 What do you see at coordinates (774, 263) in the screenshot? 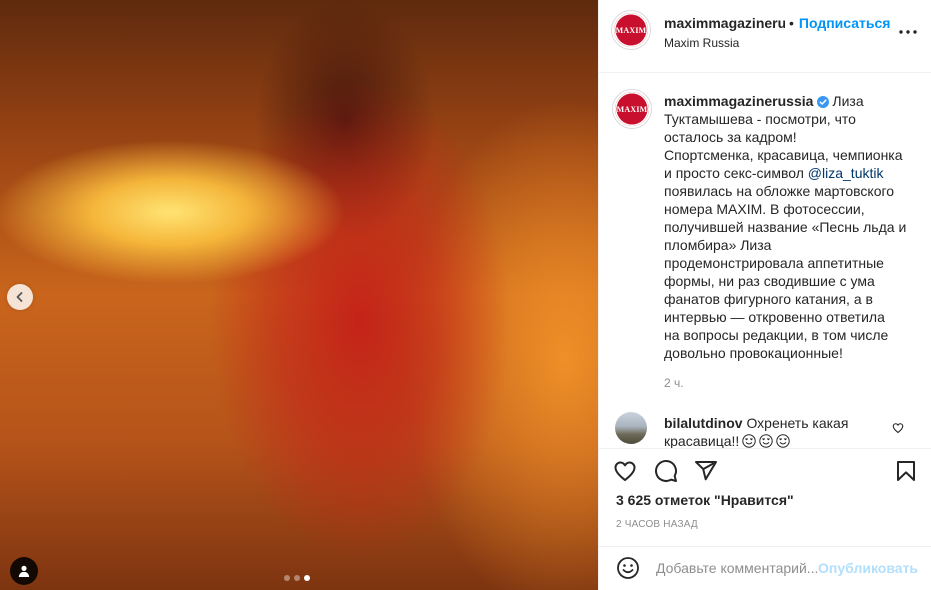
I see `caption-line: продемонстрировала аппетитные` at bounding box center [774, 263].